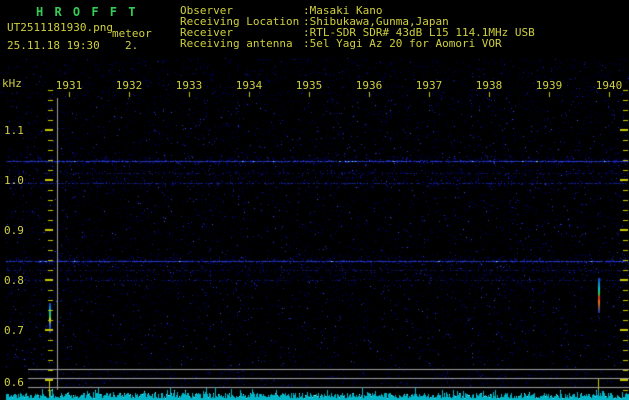  Describe the element at coordinates (132, 45) in the screenshot. I see `frame-counter: 2.` at that location.